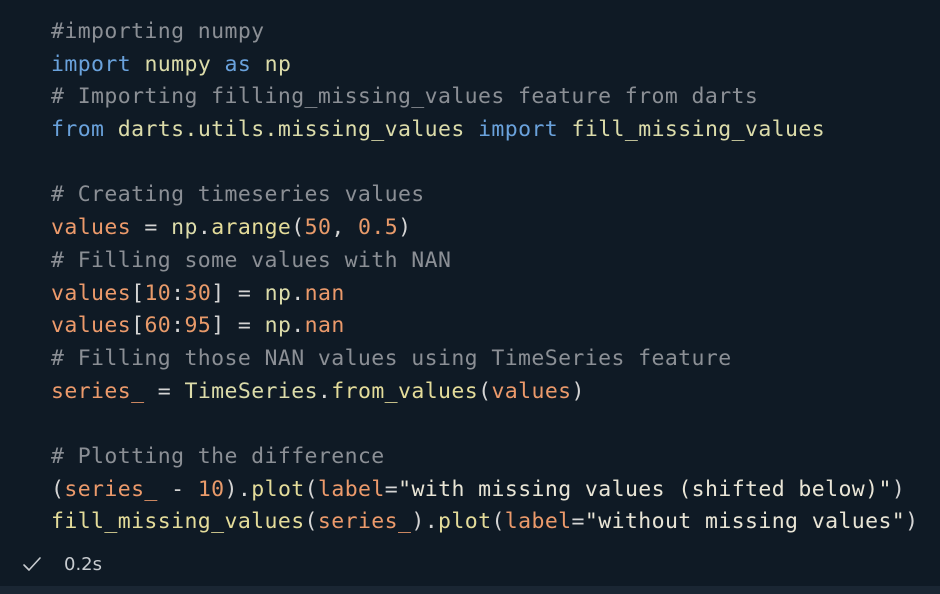 Image resolution: width=940 pixels, height=594 pixels. I want to click on cell-bottom-divider, so click(470, 590).